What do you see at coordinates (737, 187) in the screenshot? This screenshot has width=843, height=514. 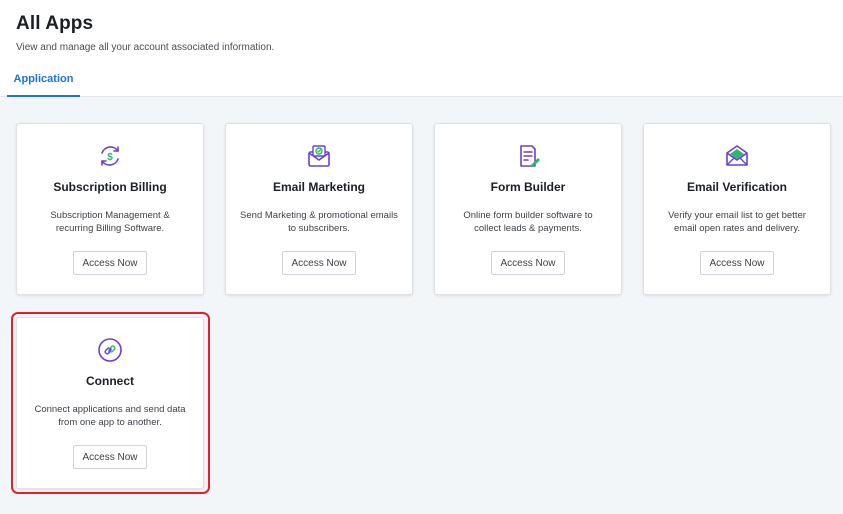 I see `app-name: Email Verification` at bounding box center [737, 187].